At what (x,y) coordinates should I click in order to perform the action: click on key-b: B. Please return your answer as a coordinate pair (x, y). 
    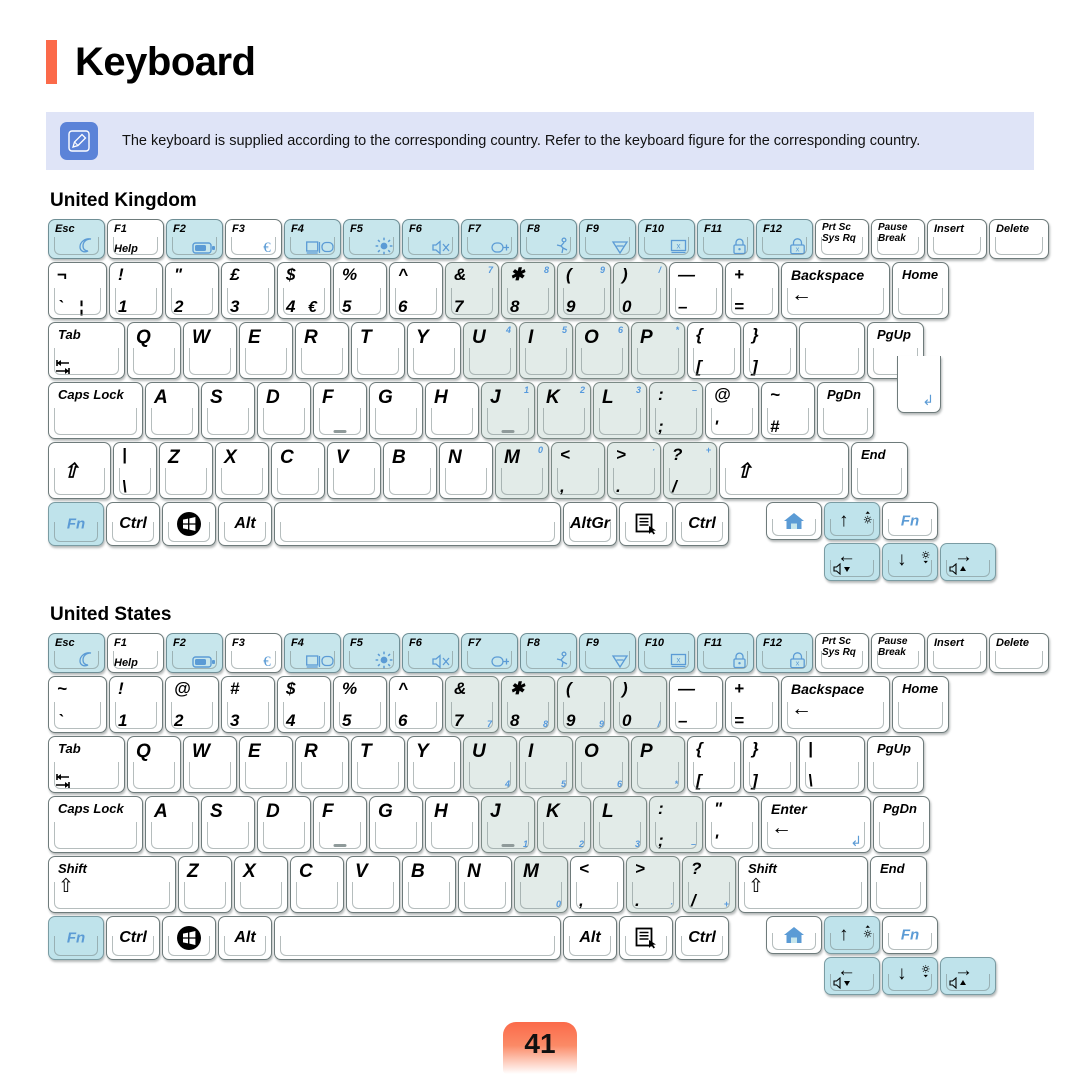
    Looking at the image, I should click on (429, 884).